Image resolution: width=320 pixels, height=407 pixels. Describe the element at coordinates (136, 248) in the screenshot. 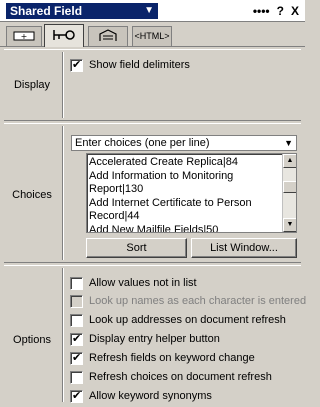

I see `sort-button: Sort` at that location.